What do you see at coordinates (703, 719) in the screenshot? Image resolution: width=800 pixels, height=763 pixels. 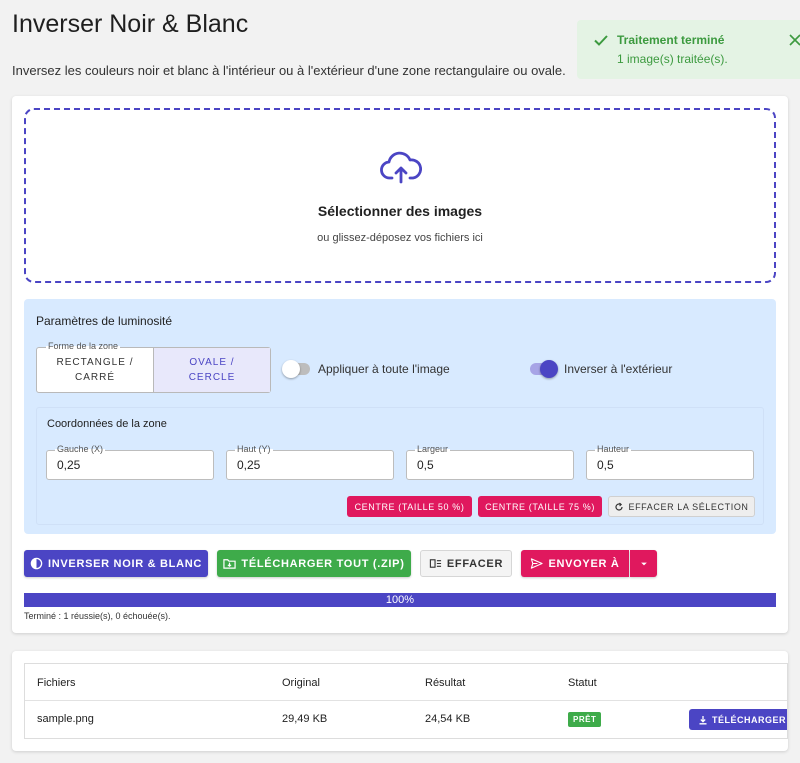 I see `download-icon` at bounding box center [703, 719].